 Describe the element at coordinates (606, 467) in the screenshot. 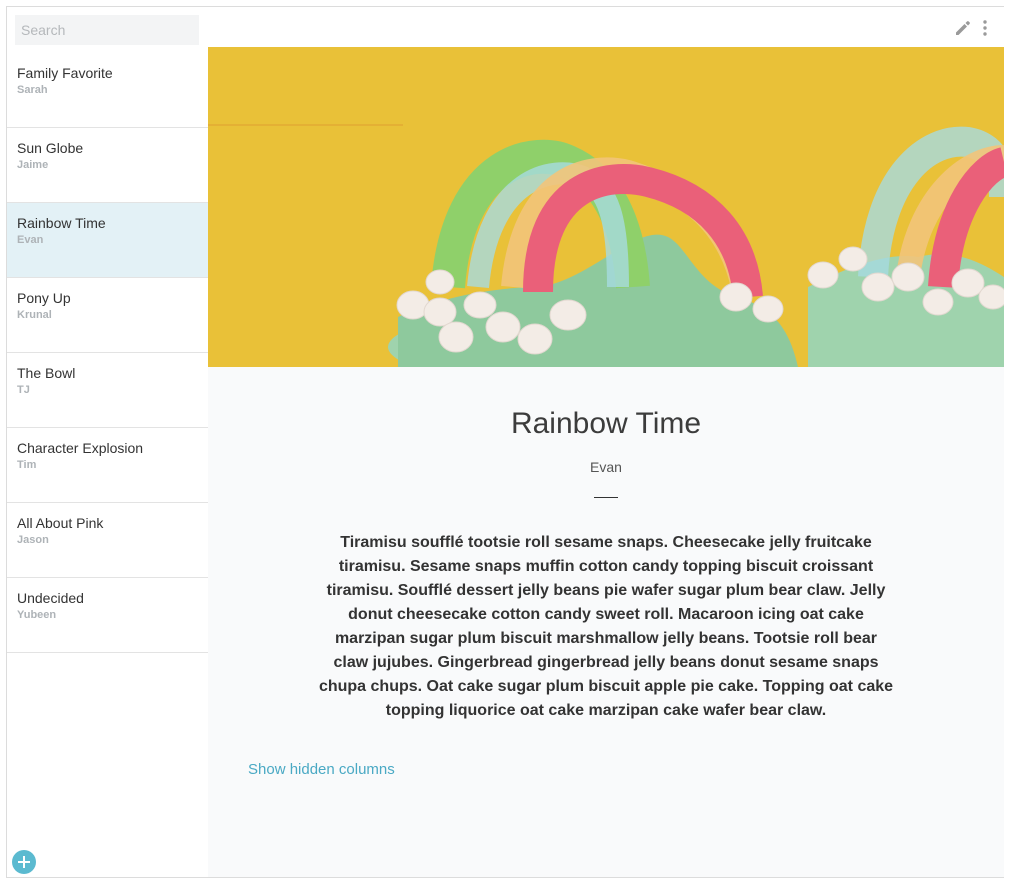

I see `detail-author: Evan` at that location.